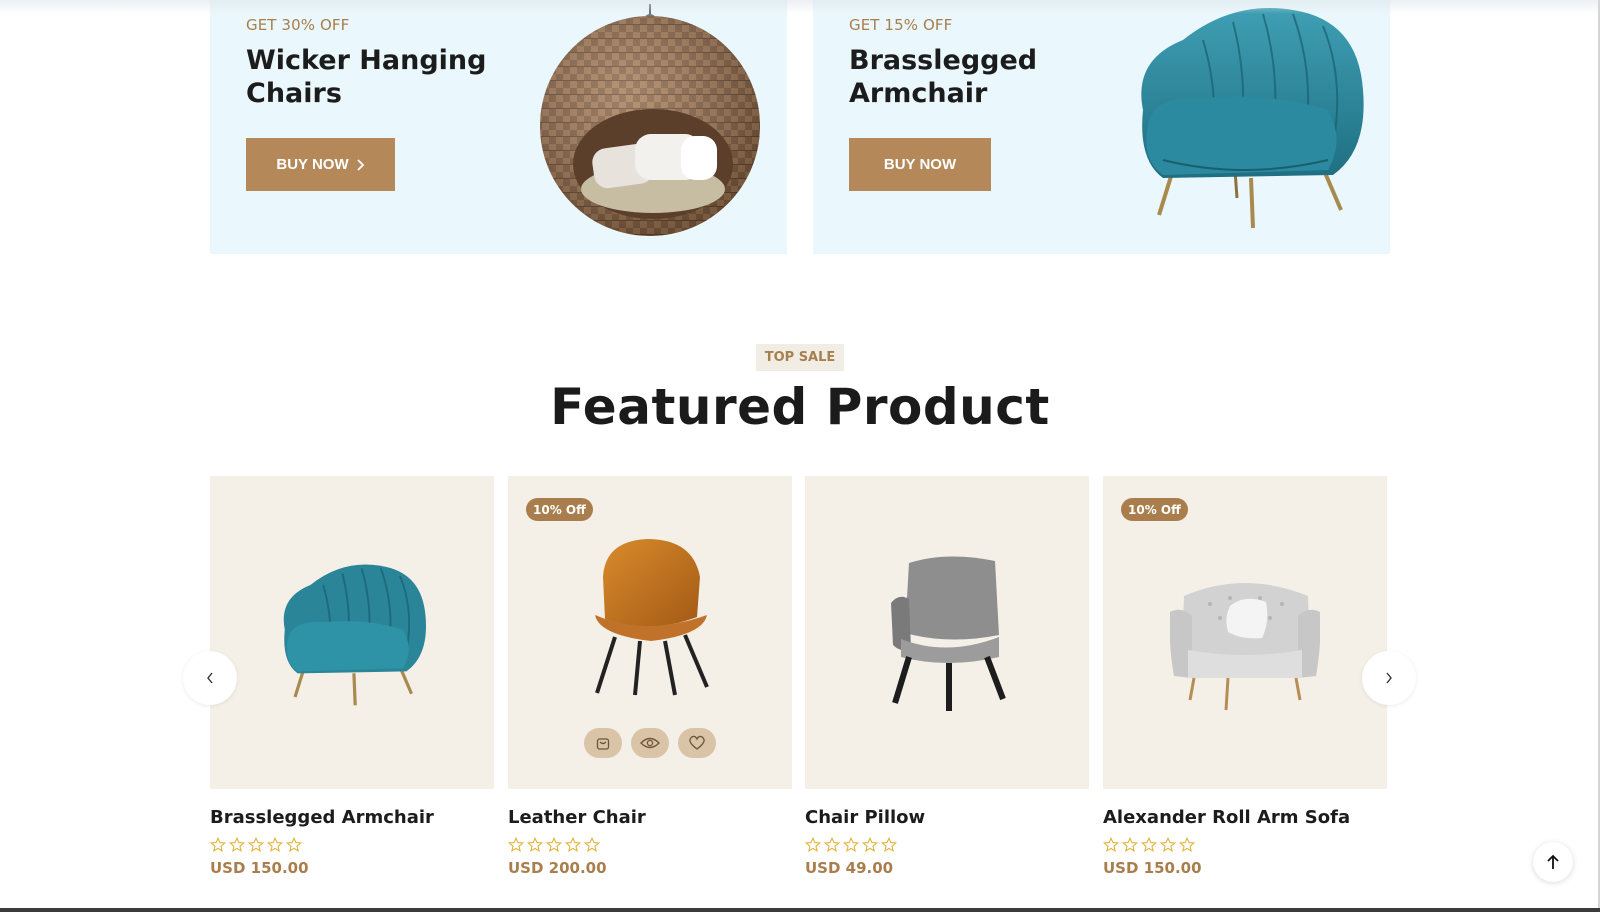 The height and width of the screenshot is (912, 1600). What do you see at coordinates (1245, 817) in the screenshot?
I see `product-name: Alexander Roll Arm Sofa` at bounding box center [1245, 817].